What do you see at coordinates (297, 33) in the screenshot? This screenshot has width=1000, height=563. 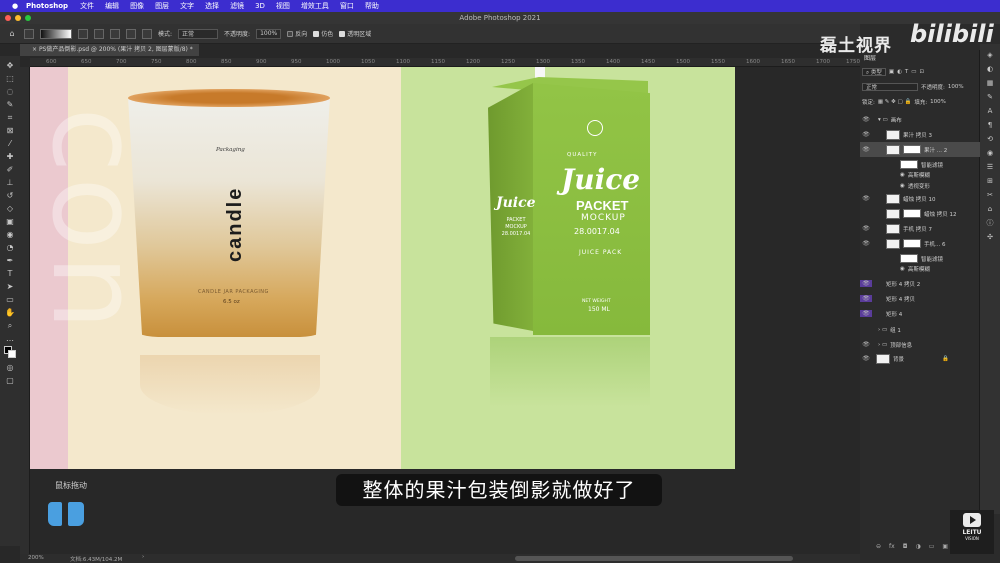 I see `reverse-checkbox: 反向` at bounding box center [297, 33].